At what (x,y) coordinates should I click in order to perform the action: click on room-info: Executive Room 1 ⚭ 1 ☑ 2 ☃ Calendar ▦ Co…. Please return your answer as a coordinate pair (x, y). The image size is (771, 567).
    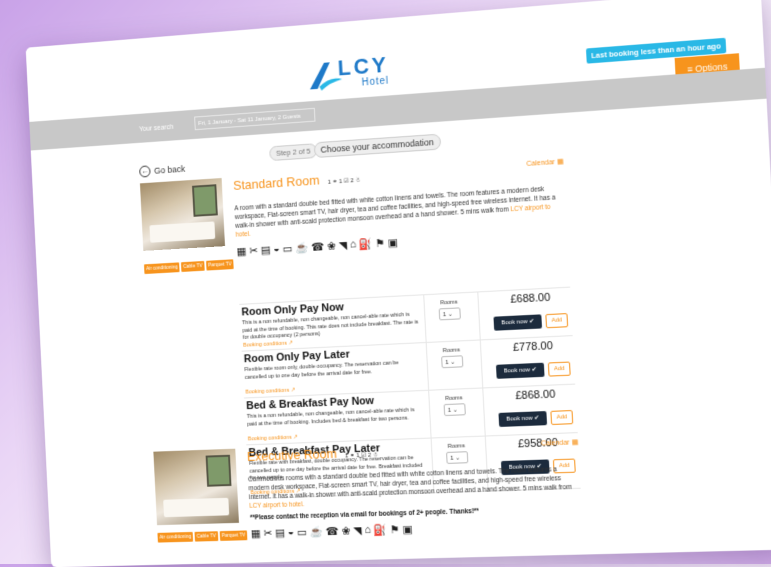
    Looking at the image, I should click on (415, 488).